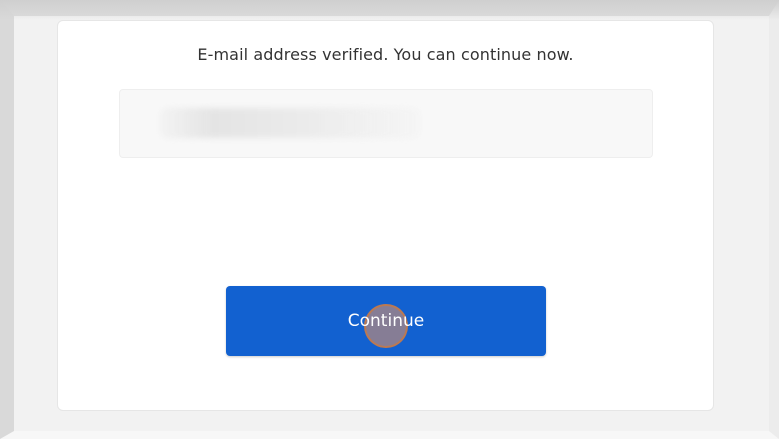 Image resolution: width=779 pixels, height=439 pixels. Describe the element at coordinates (389, 10) in the screenshot. I see `top-shadow` at that location.